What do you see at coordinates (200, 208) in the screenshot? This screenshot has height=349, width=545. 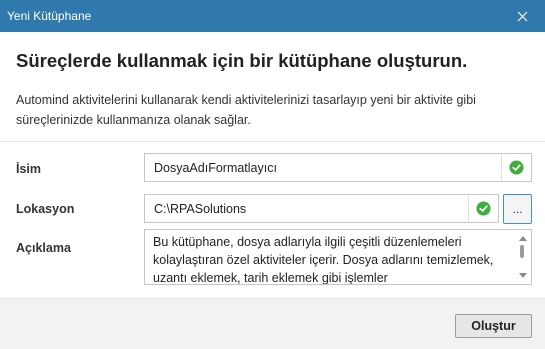 I see `location-value: C:\RPASolutions` at bounding box center [200, 208].